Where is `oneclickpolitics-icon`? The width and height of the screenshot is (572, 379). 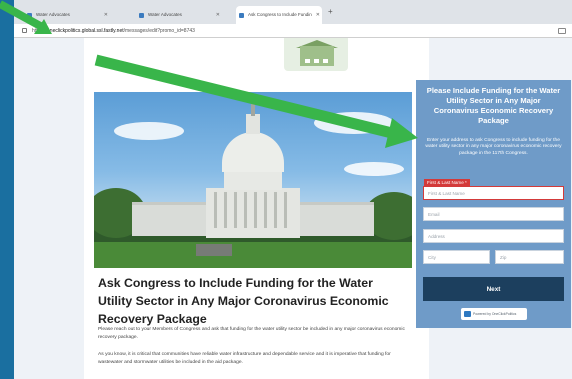
oneclickpolitics-icon is located at coordinates (467, 314).